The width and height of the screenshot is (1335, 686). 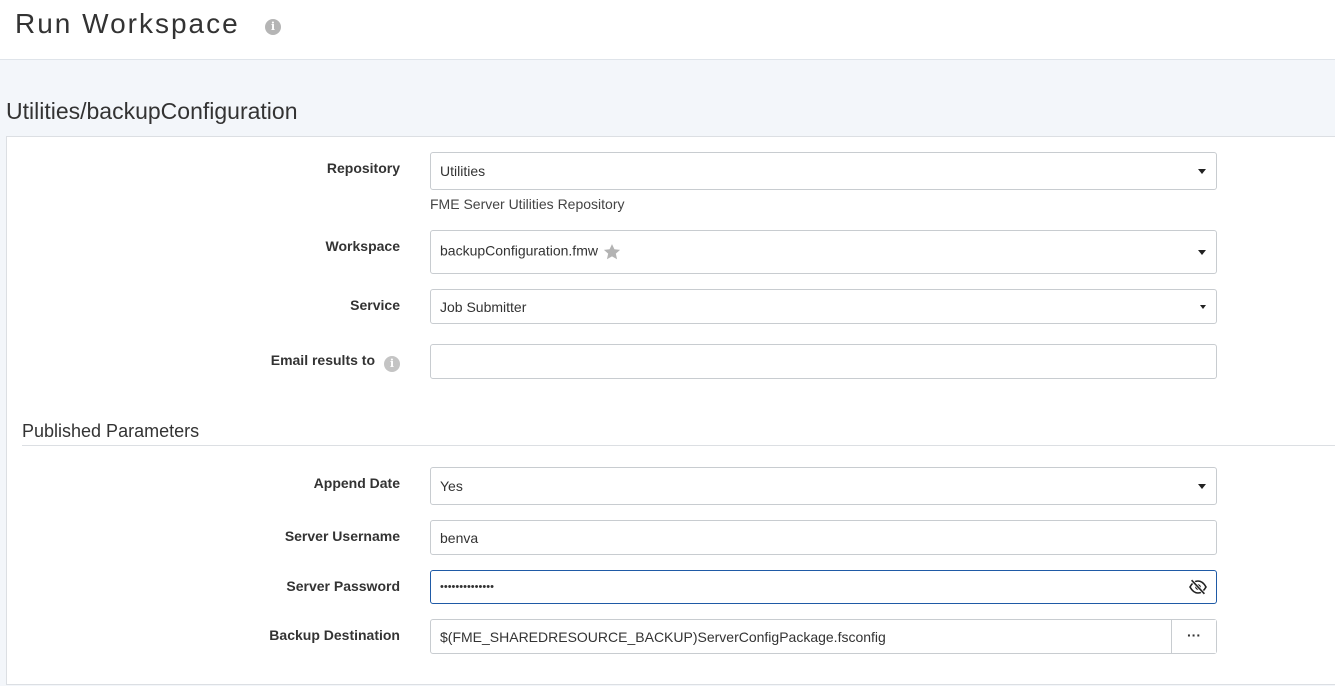 I want to click on server-username-input: benva, so click(x=823, y=537).